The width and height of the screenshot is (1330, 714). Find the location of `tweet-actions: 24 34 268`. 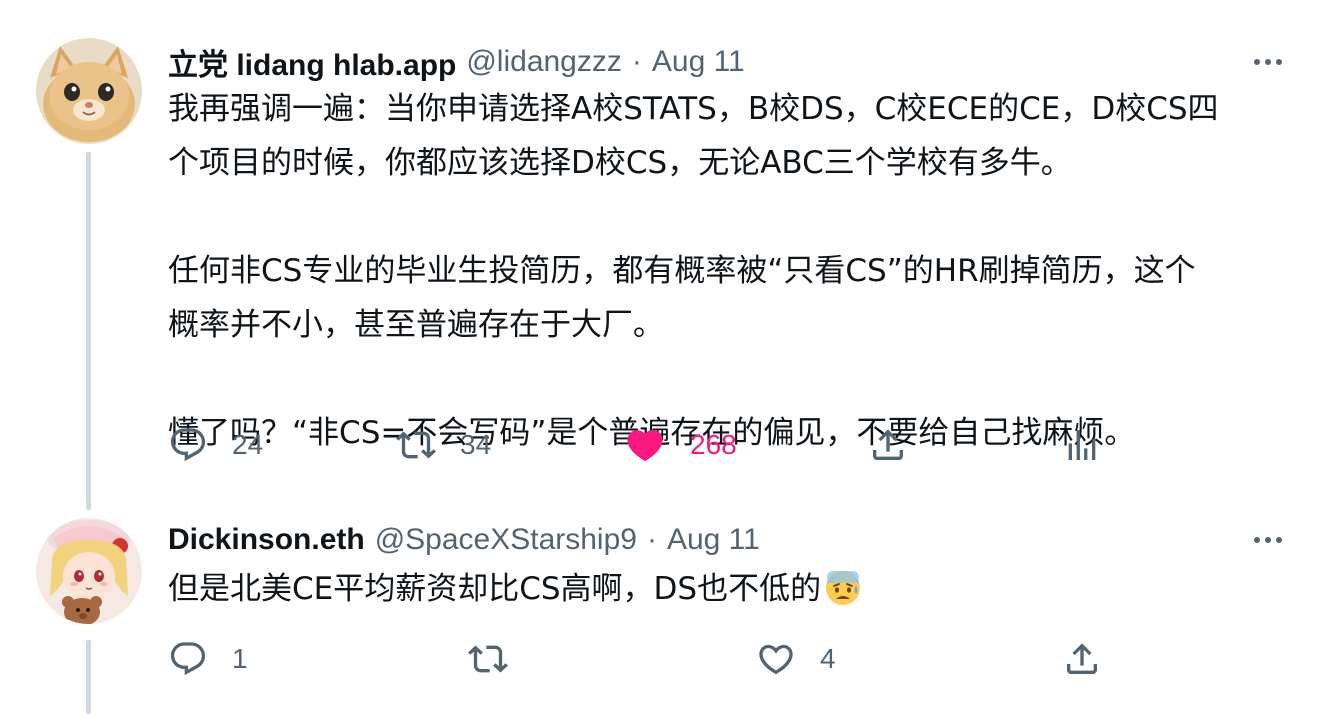

tweet-actions: 24 34 268 is located at coordinates (665, 445).